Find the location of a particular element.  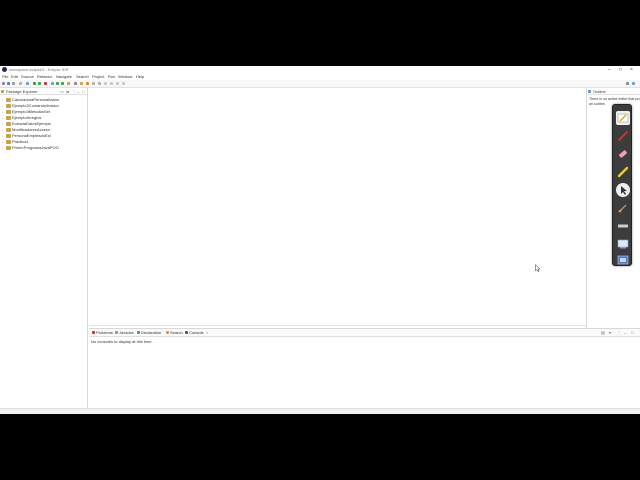

problems-icon is located at coordinates (93, 333).